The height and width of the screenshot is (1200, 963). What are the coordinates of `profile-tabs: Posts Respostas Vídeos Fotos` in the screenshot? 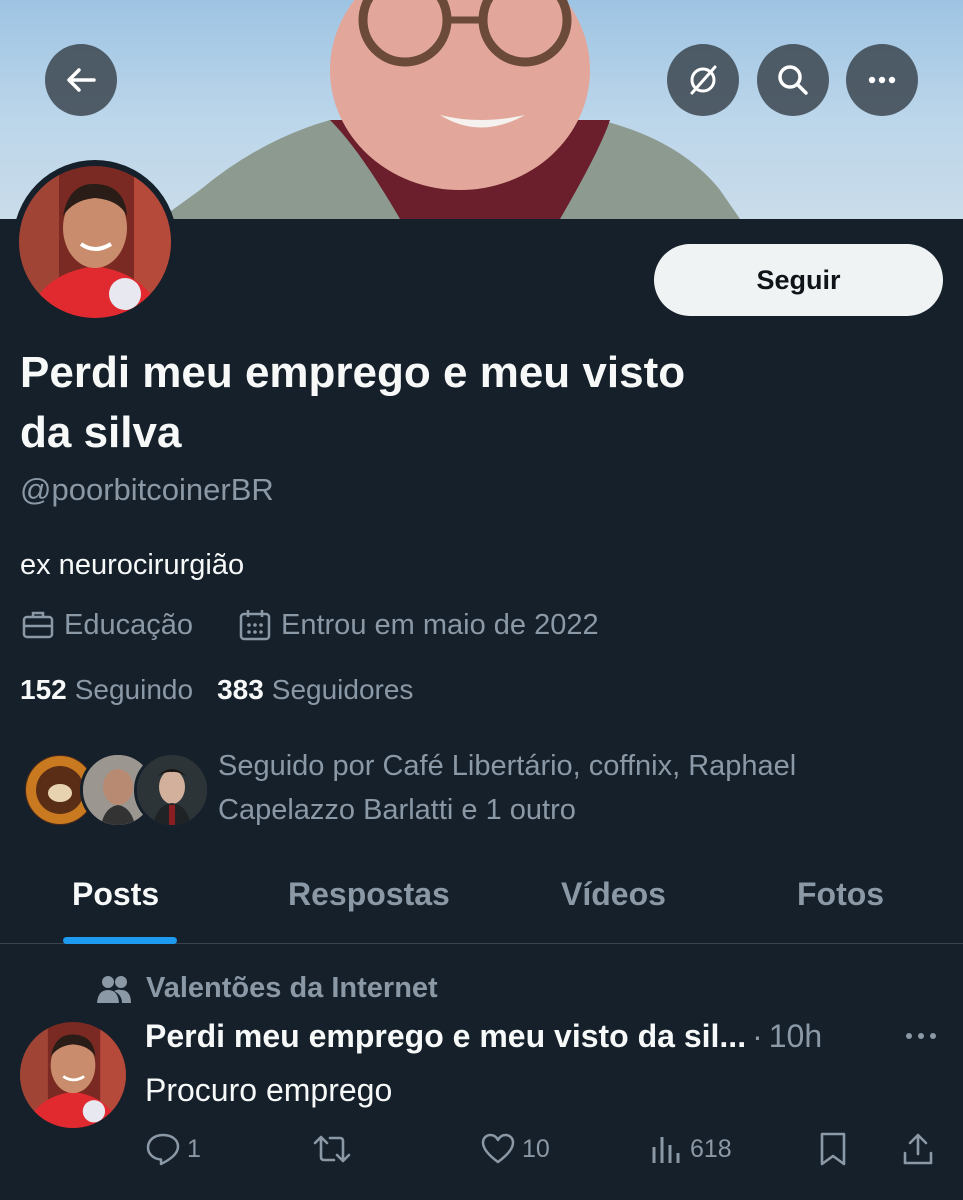 It's located at (481, 902).